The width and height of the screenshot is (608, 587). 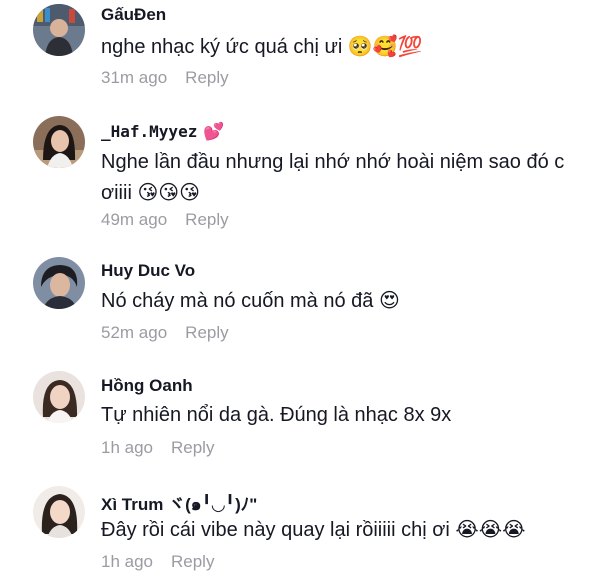 I want to click on comment-text: Tự nhiên nổi da gà. Đúng là nhạc 8x 9x, so click(x=348, y=415).